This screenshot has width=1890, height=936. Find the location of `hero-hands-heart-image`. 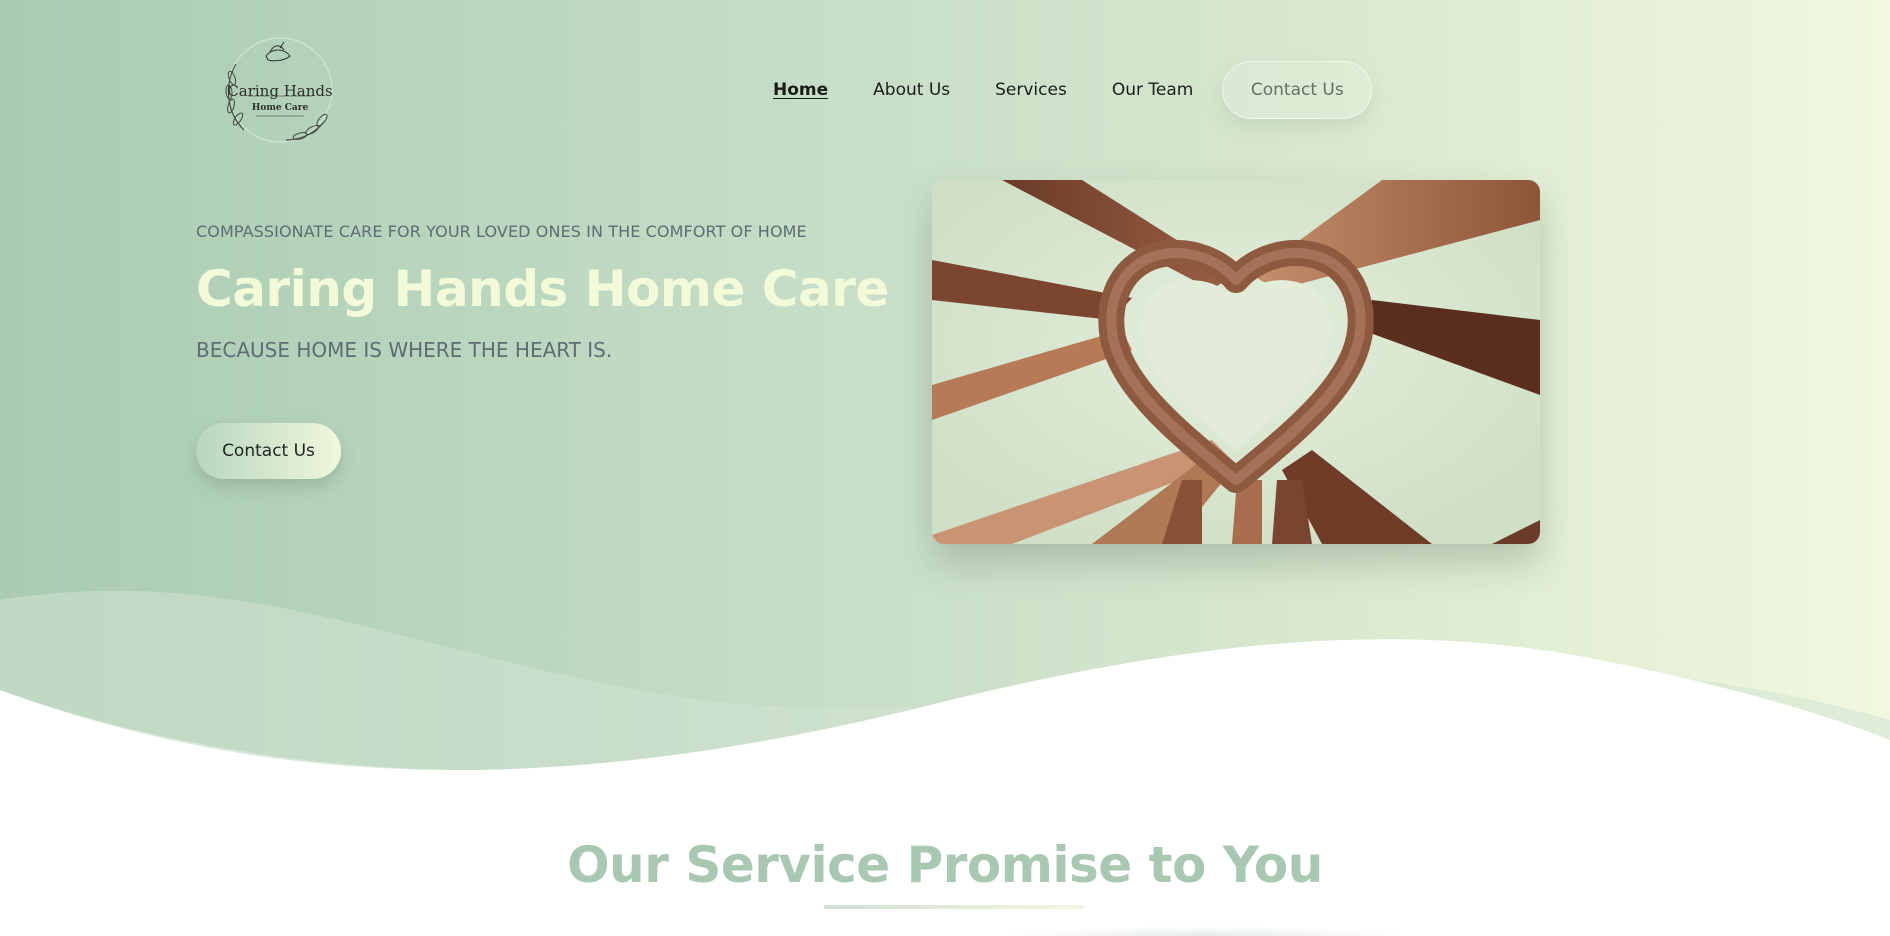

hero-hands-heart-image is located at coordinates (1236, 362).